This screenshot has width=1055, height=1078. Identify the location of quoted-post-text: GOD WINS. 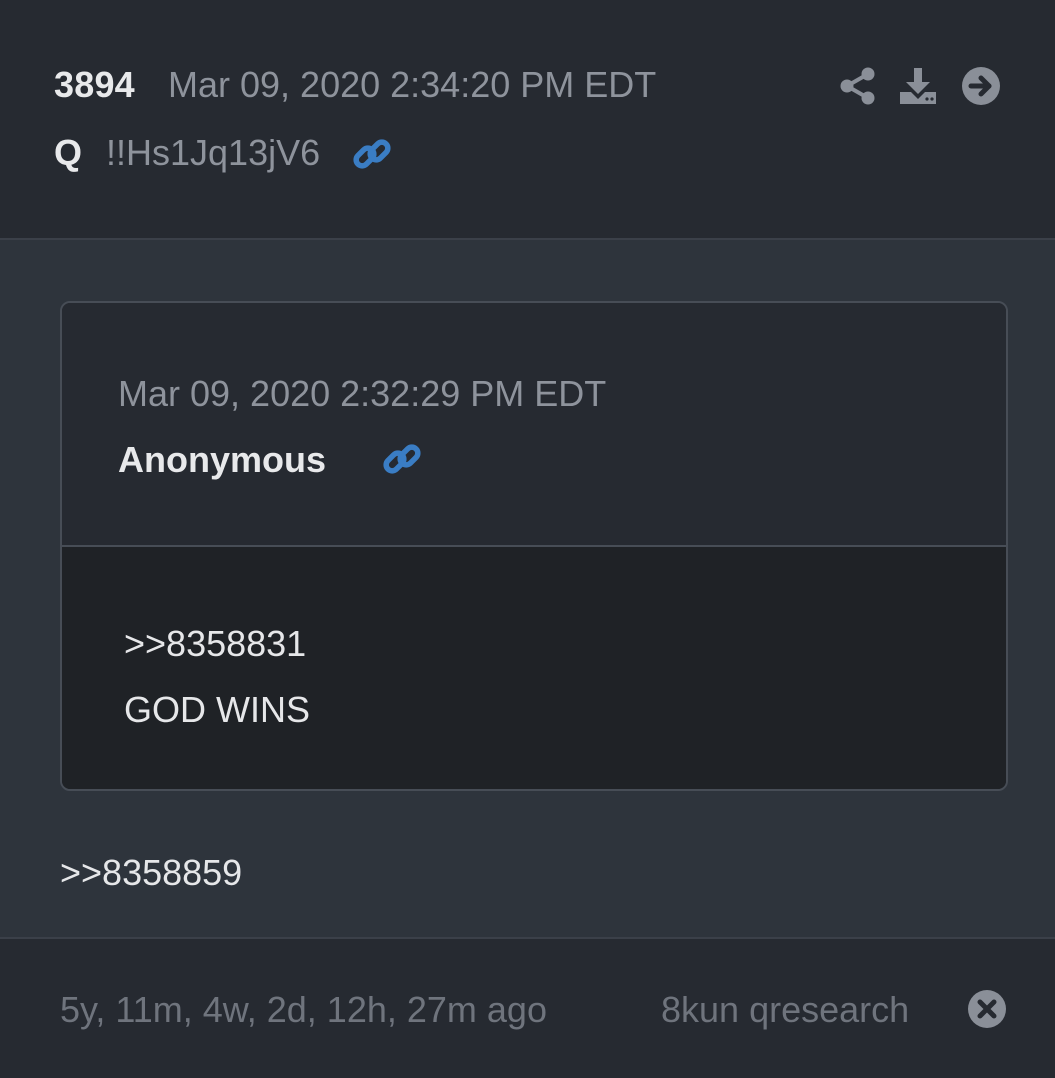
(217, 709).